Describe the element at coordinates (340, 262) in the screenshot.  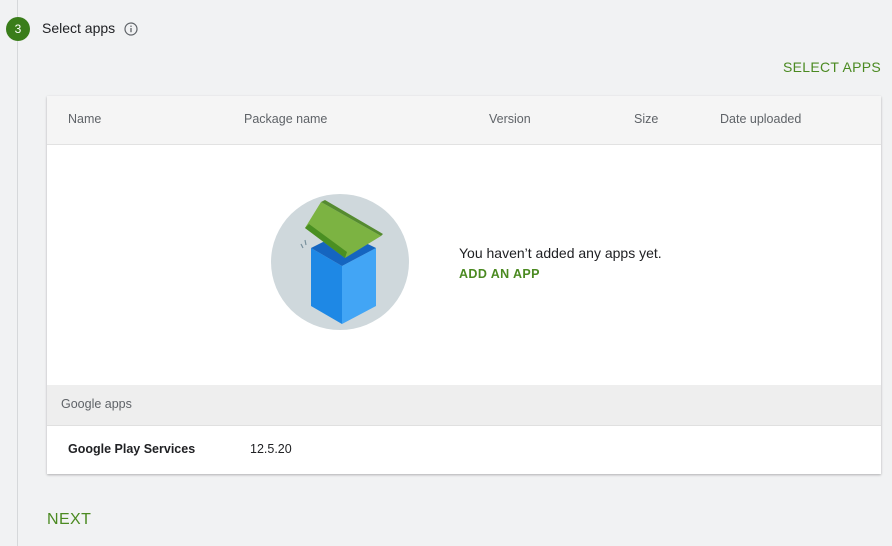
I see `empty-box-icon` at that location.